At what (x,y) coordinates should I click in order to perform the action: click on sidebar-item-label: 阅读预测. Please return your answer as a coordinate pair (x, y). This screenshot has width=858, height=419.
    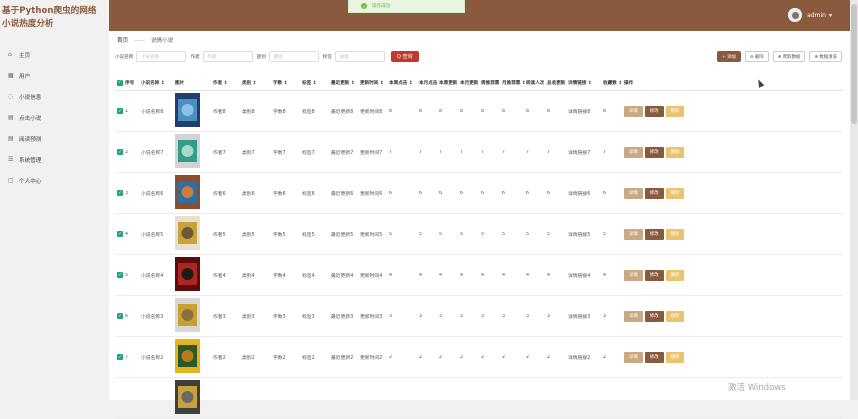
    Looking at the image, I should click on (30, 139).